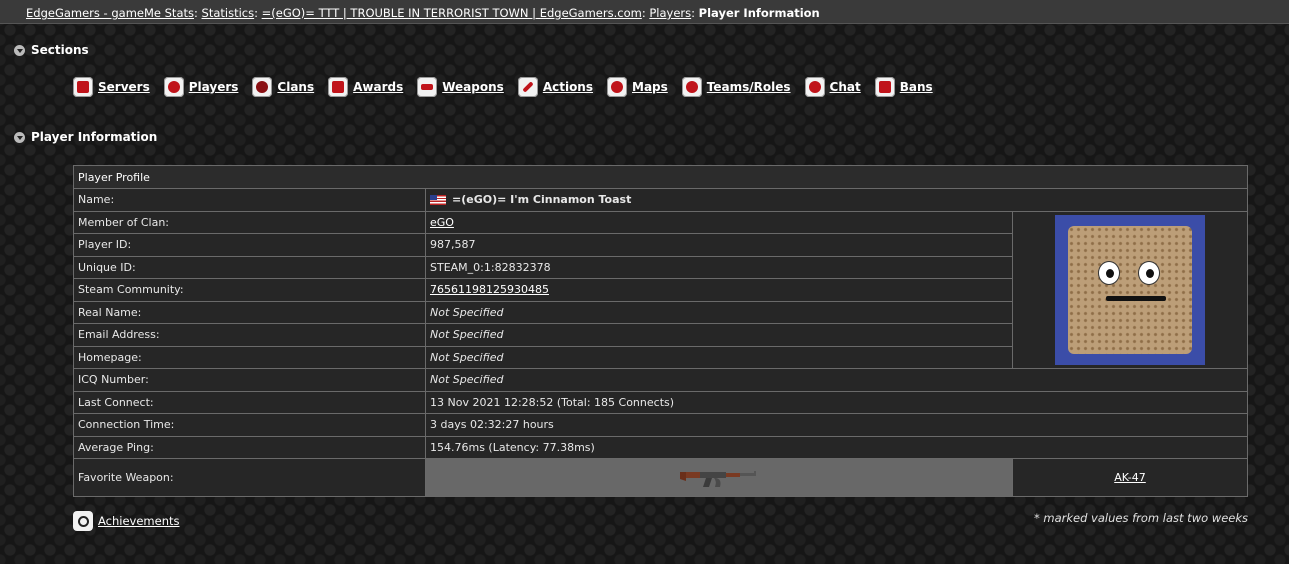  What do you see at coordinates (489, 289) in the screenshot?
I see `steam-community-link: 76561198125930485` at bounding box center [489, 289].